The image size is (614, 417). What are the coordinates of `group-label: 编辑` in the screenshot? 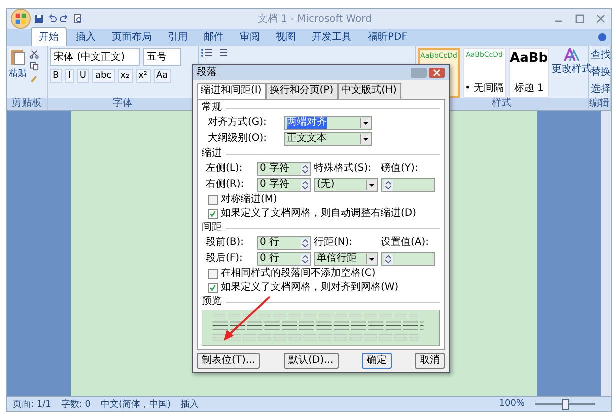 It's located at (599, 104).